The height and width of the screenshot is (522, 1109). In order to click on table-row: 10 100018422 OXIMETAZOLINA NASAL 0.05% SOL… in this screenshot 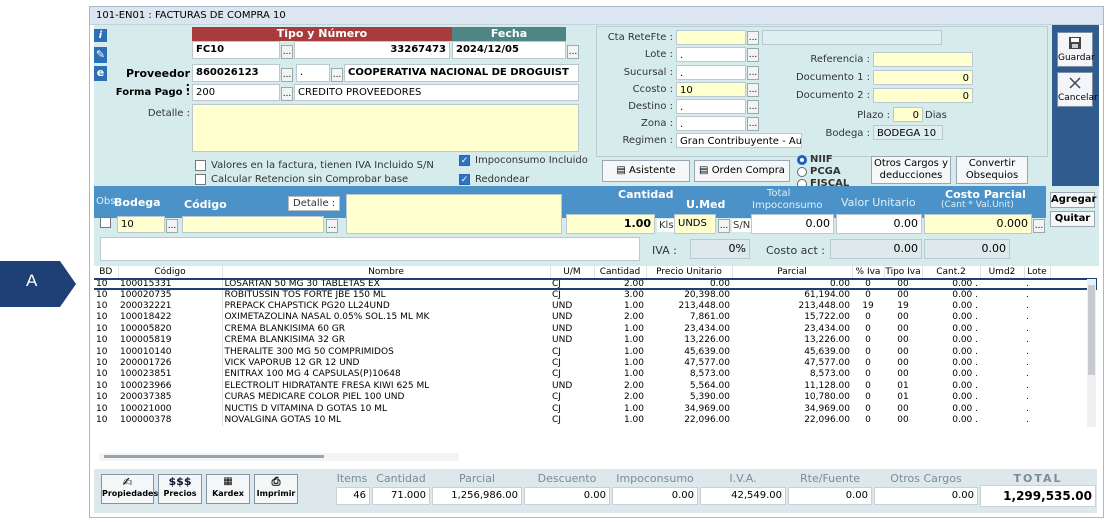, I will do `click(572, 318)`.